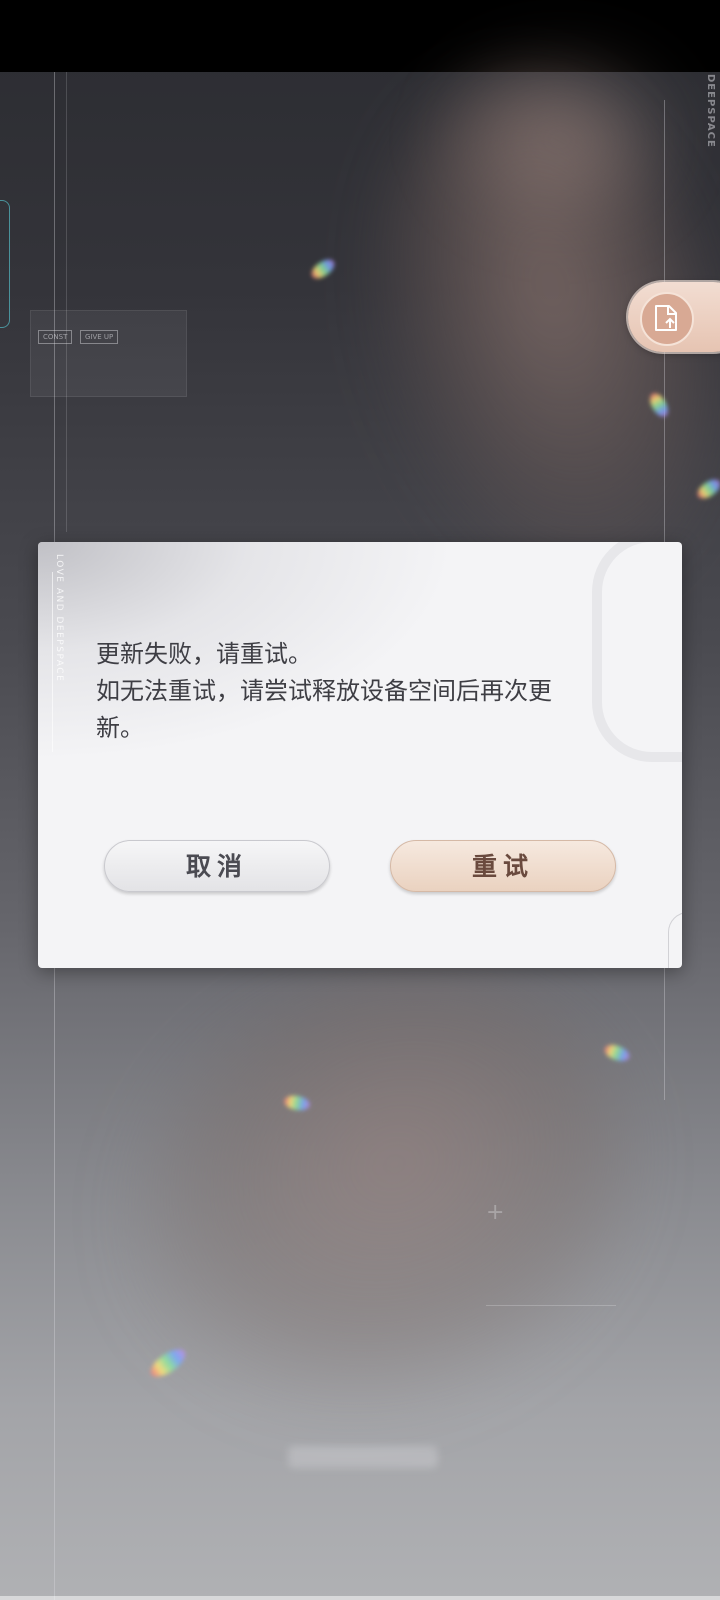 This screenshot has width=720, height=1600. What do you see at coordinates (217, 866) in the screenshot?
I see `cancel-button: 取消` at bounding box center [217, 866].